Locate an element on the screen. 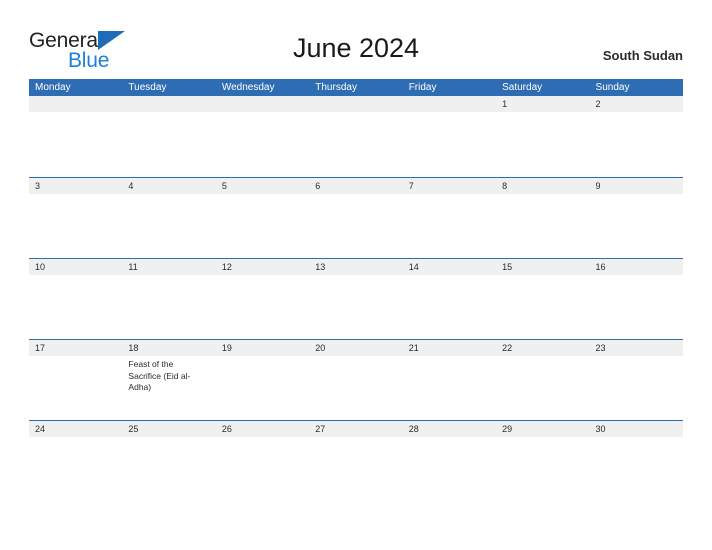 The image size is (712, 550). calendar-day-cell: 1 is located at coordinates (543, 136).